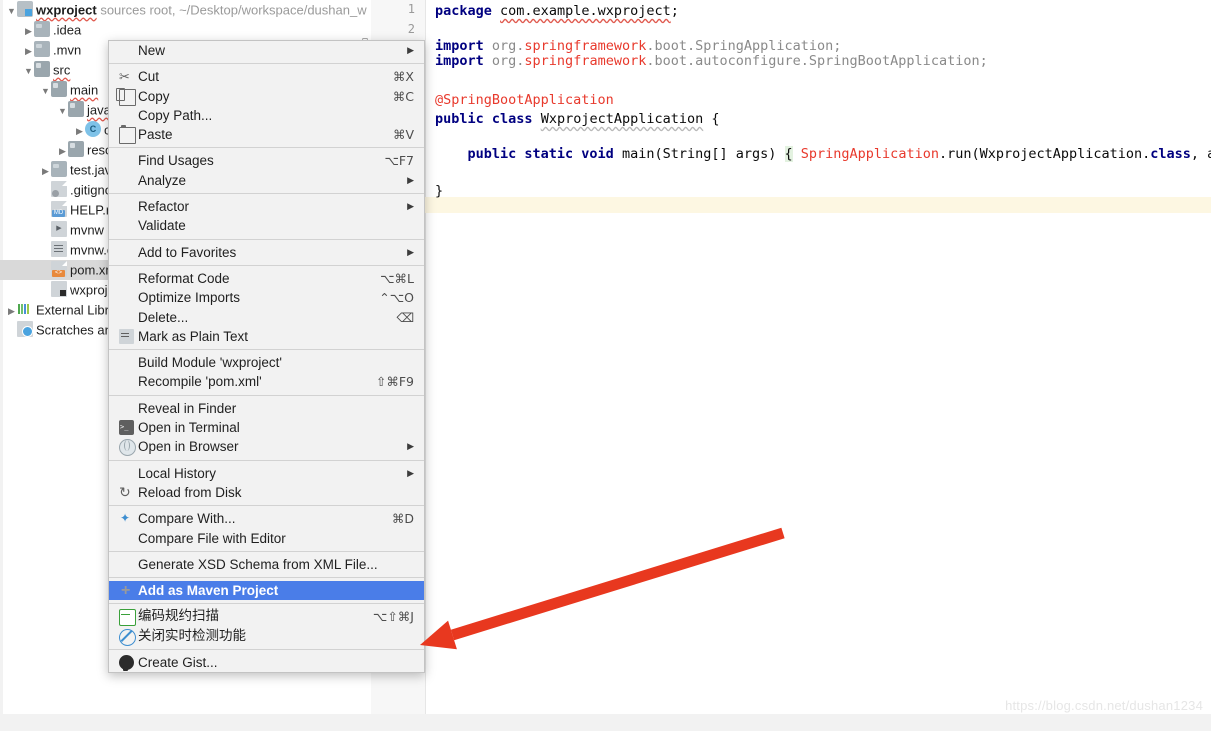 This screenshot has height=731, width=1211. What do you see at coordinates (149, 77) in the screenshot?
I see `menu-item-label: Cut` at bounding box center [149, 77].